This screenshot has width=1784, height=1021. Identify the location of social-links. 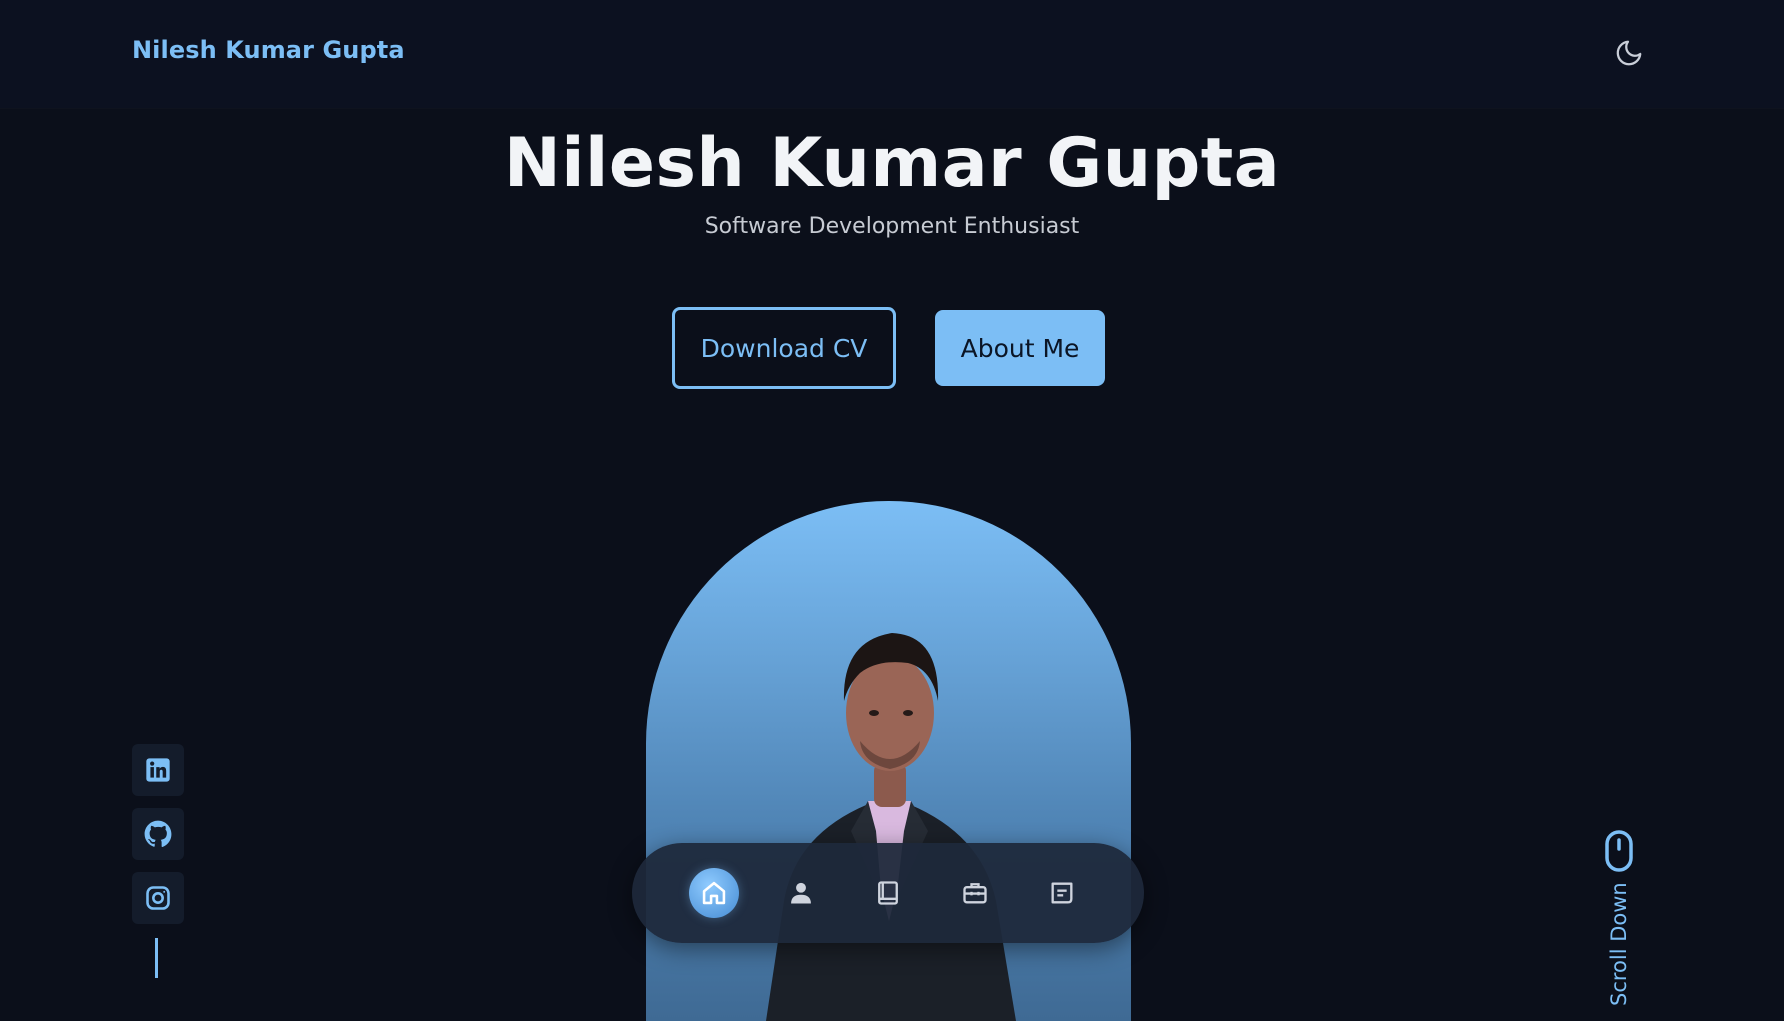
(158, 840).